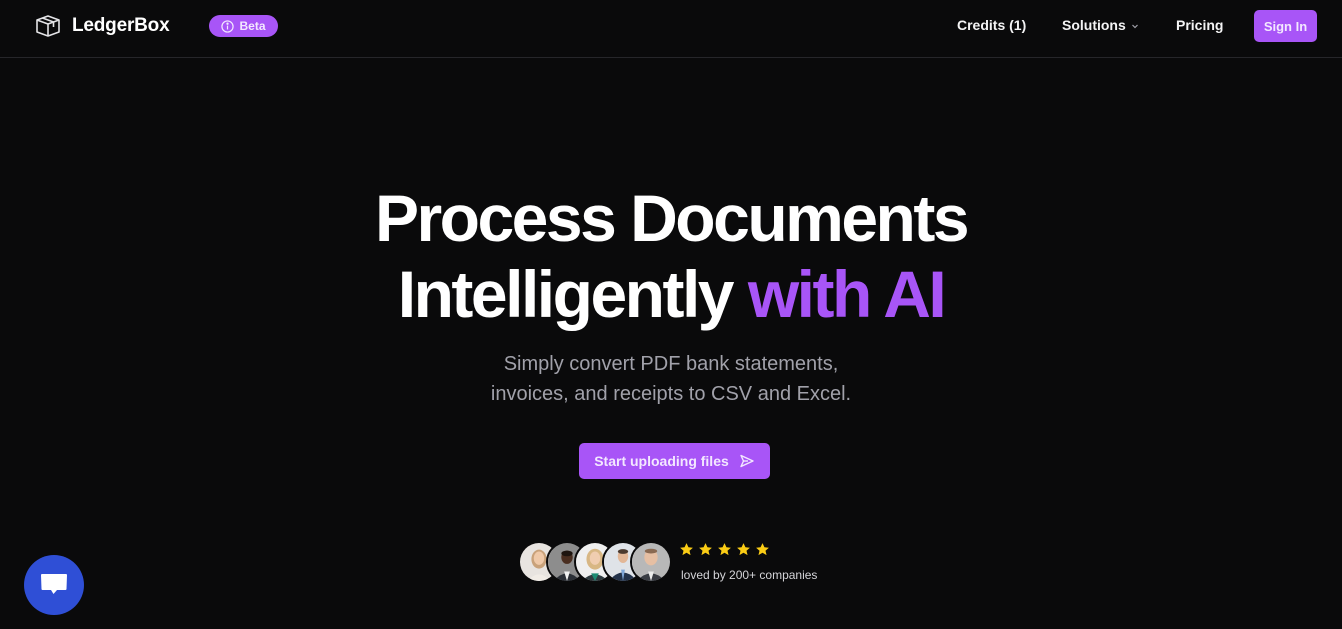 This screenshot has width=1342, height=629. What do you see at coordinates (252, 26) in the screenshot?
I see `beta-badge-label: Beta` at bounding box center [252, 26].